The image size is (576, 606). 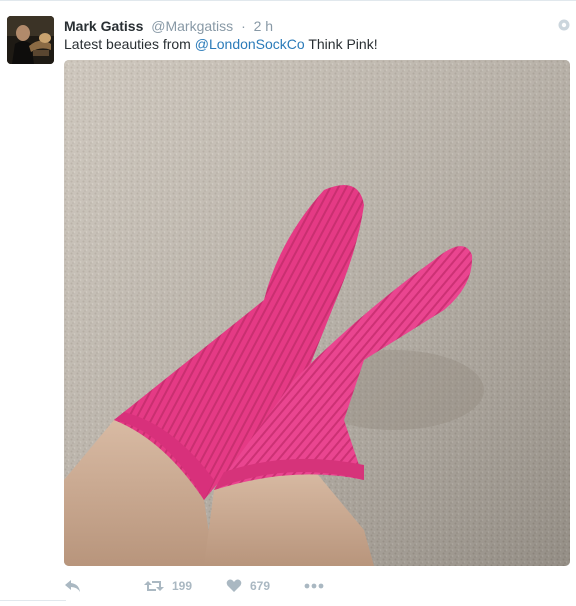 I want to click on more-options-button, so click(x=314, y=586).